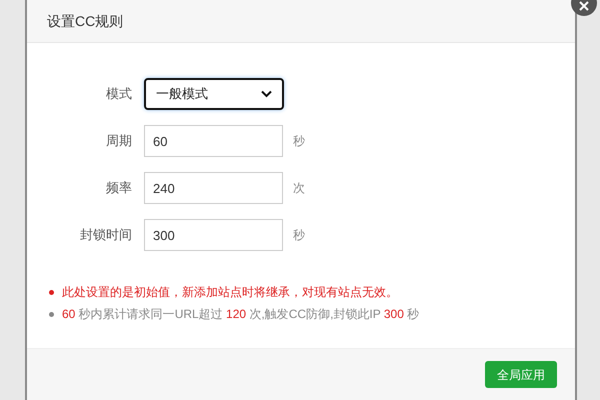 The width and height of the screenshot is (600, 400). I want to click on value-text: 300, so click(394, 314).